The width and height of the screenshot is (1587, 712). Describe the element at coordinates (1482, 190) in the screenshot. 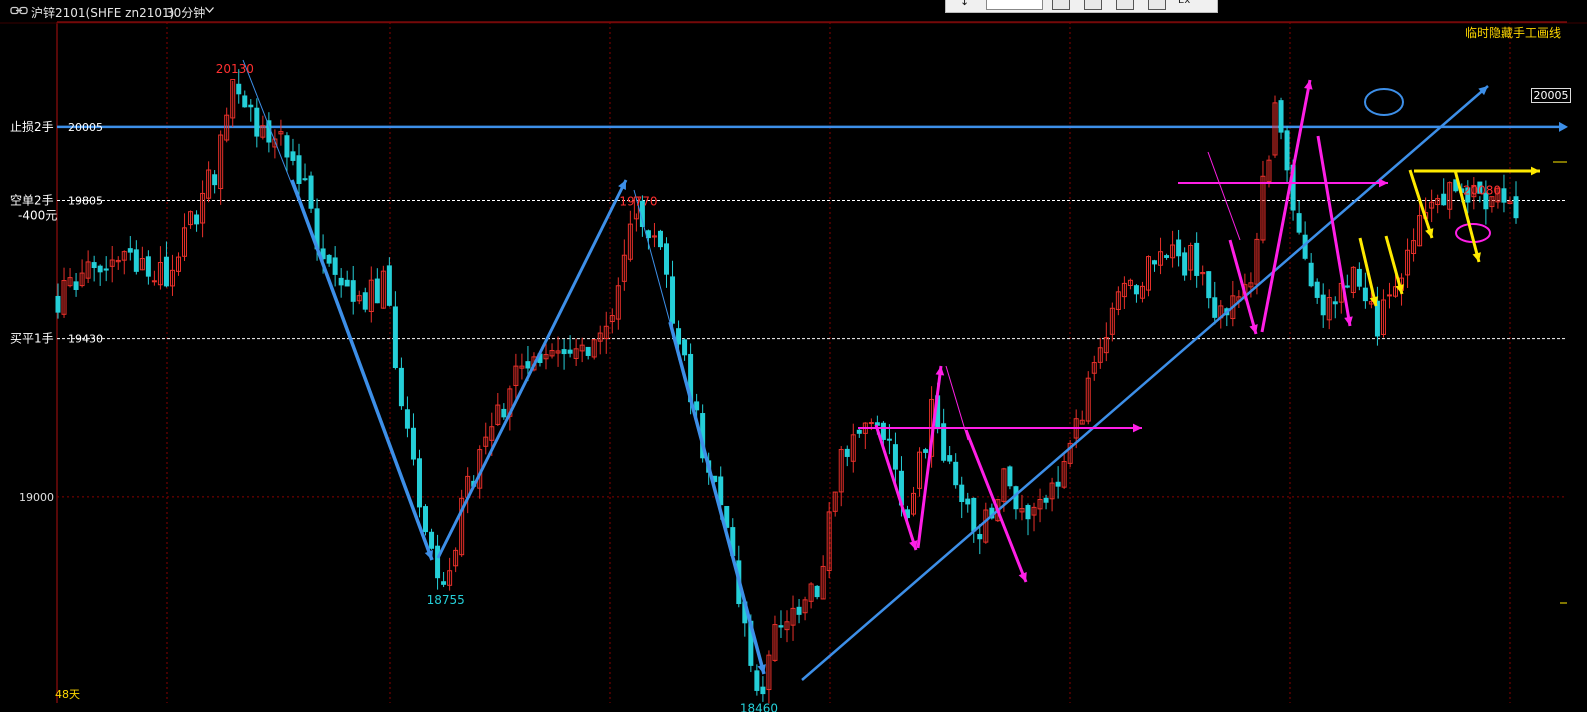

I see `high-label: 20080` at that location.